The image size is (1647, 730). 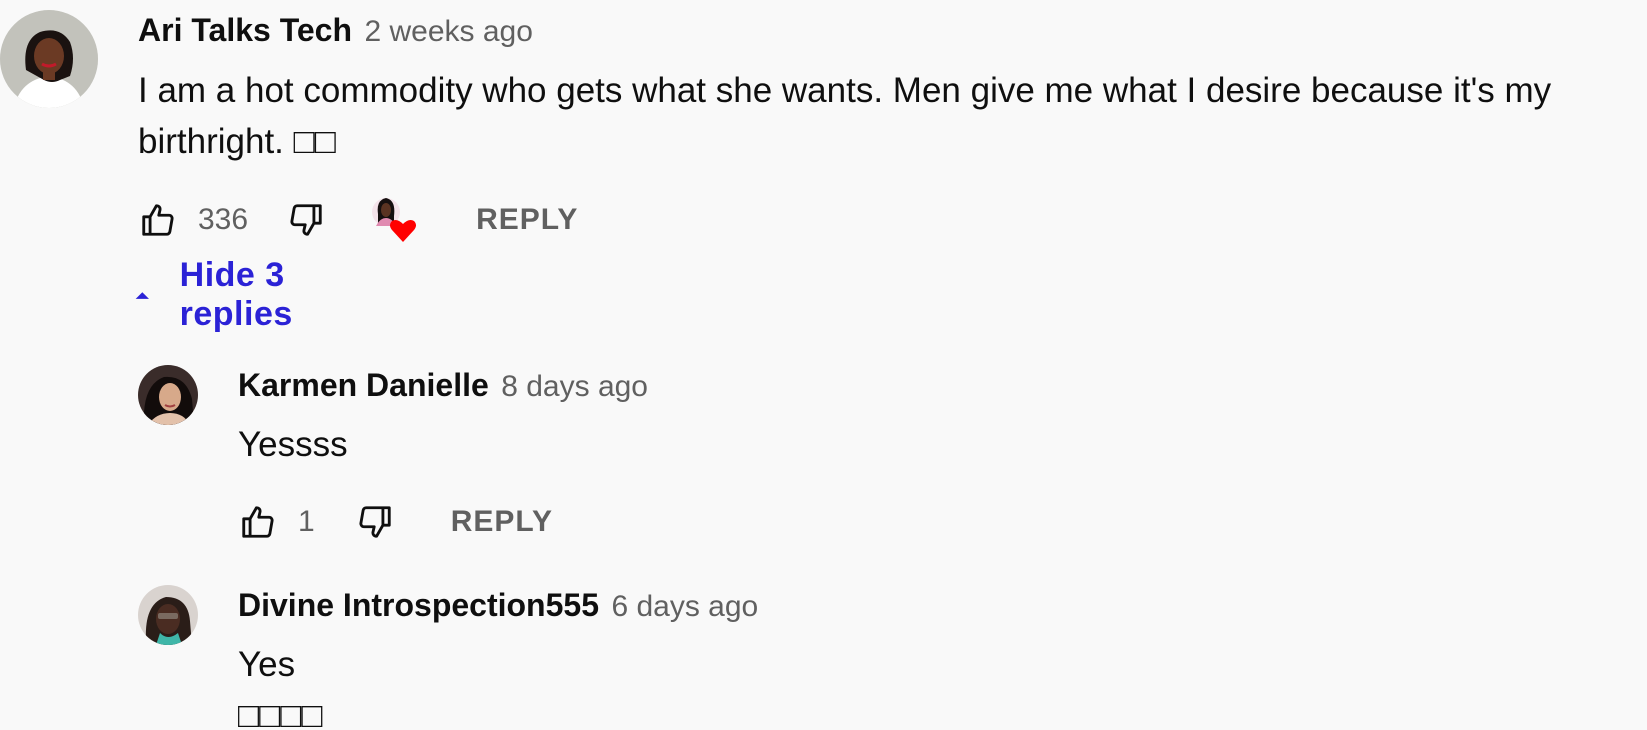 I want to click on creator-heart-badge, so click(x=397, y=220).